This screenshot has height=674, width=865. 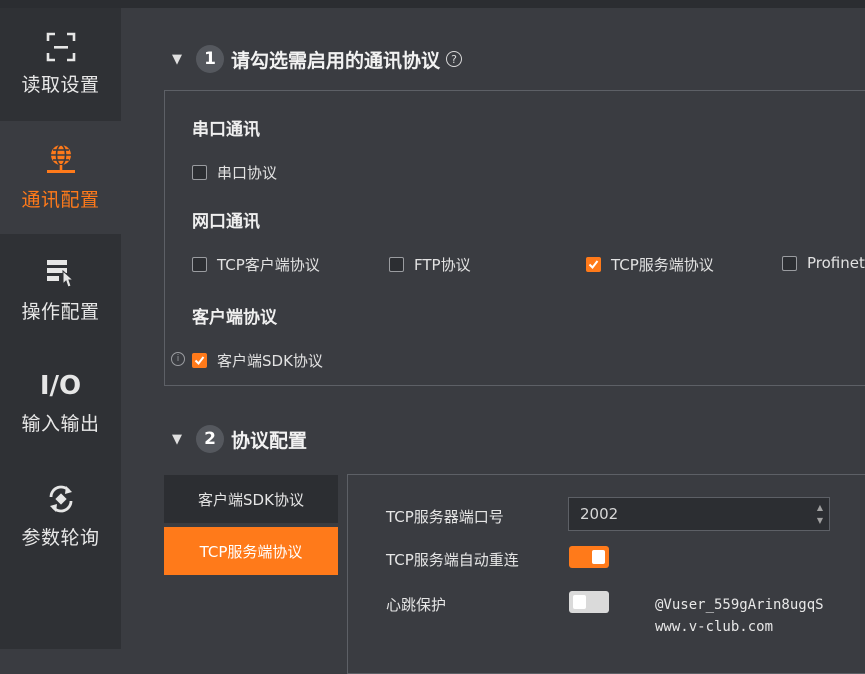 I want to click on sidebar-item-io: I/O 输入输出, so click(x=60, y=403).